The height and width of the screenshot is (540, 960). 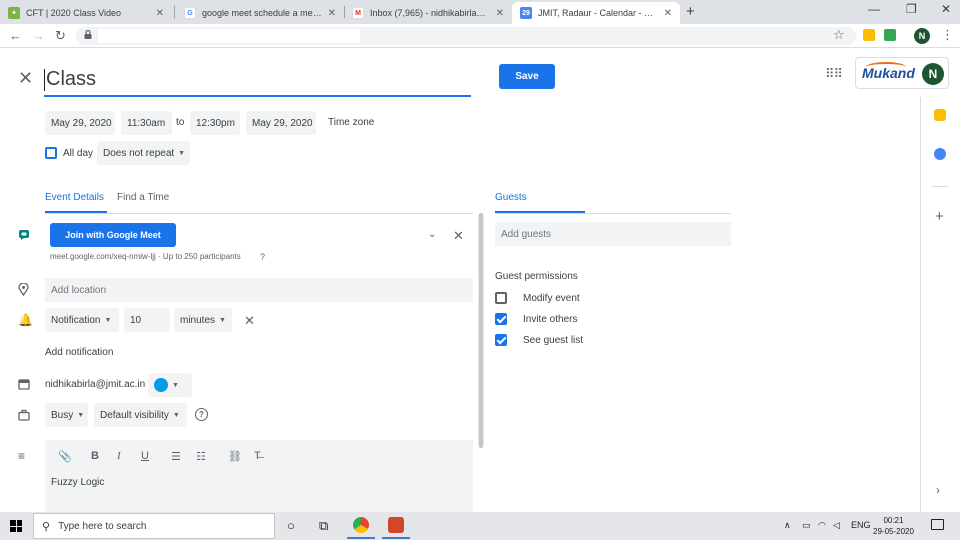 What do you see at coordinates (323, 526) in the screenshot?
I see `task-view-icon: ⧉` at bounding box center [323, 526].